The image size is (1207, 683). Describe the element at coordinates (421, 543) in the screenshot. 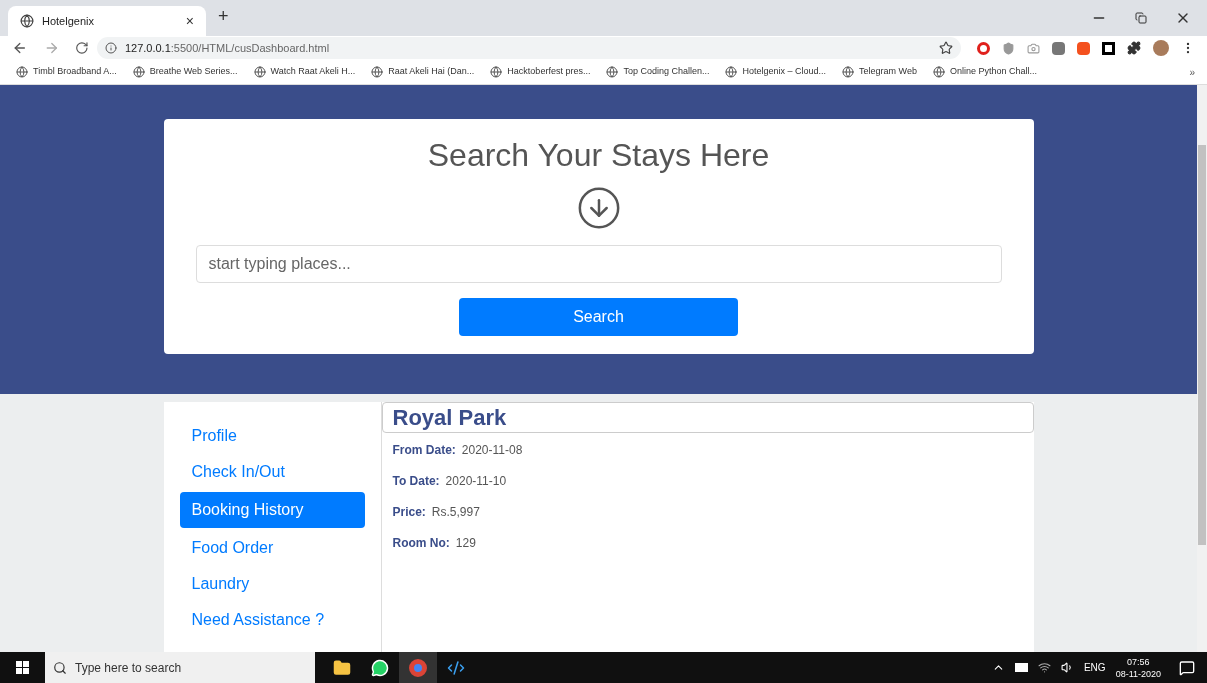

I see `field-label: Room No:` at that location.